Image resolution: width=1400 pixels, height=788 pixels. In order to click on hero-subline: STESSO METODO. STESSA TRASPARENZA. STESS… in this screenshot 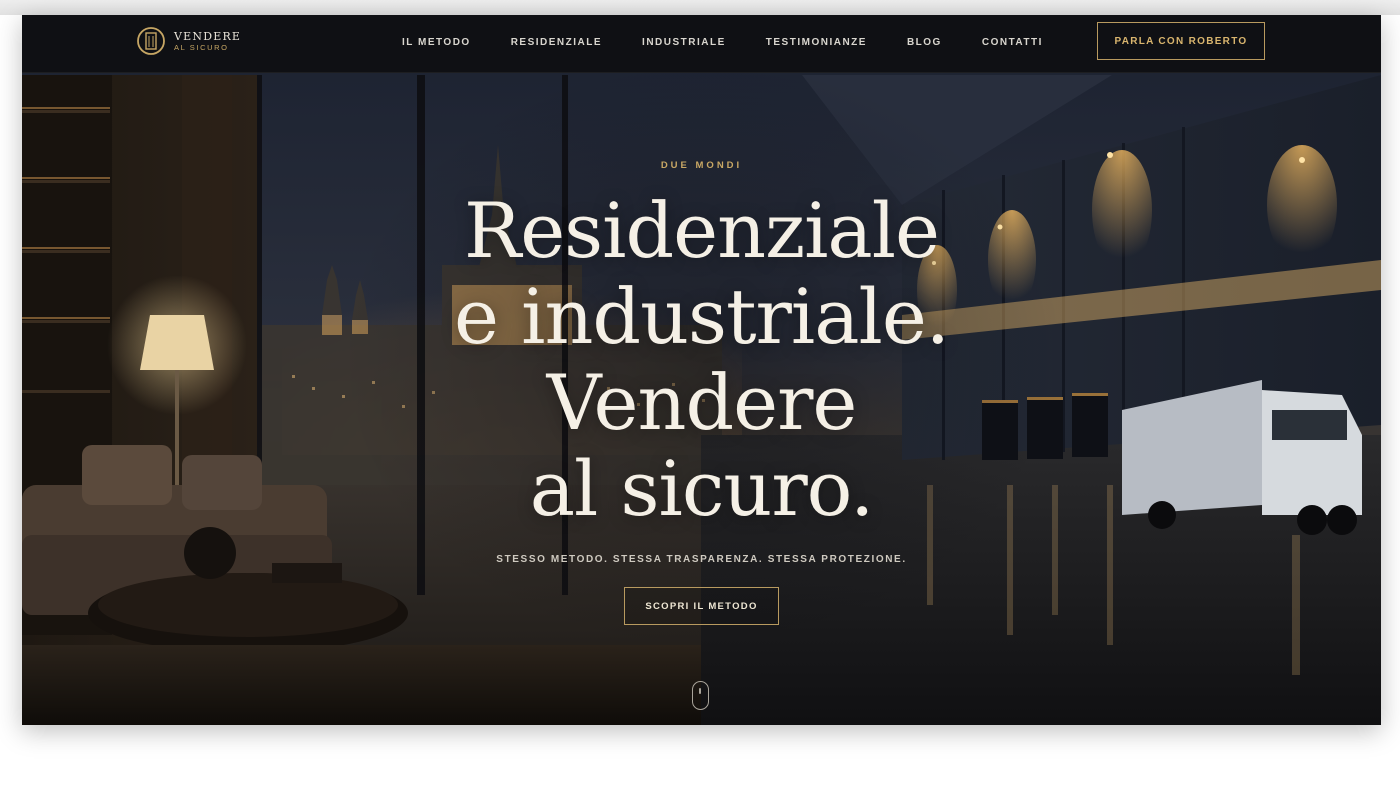, I will do `click(701, 559)`.